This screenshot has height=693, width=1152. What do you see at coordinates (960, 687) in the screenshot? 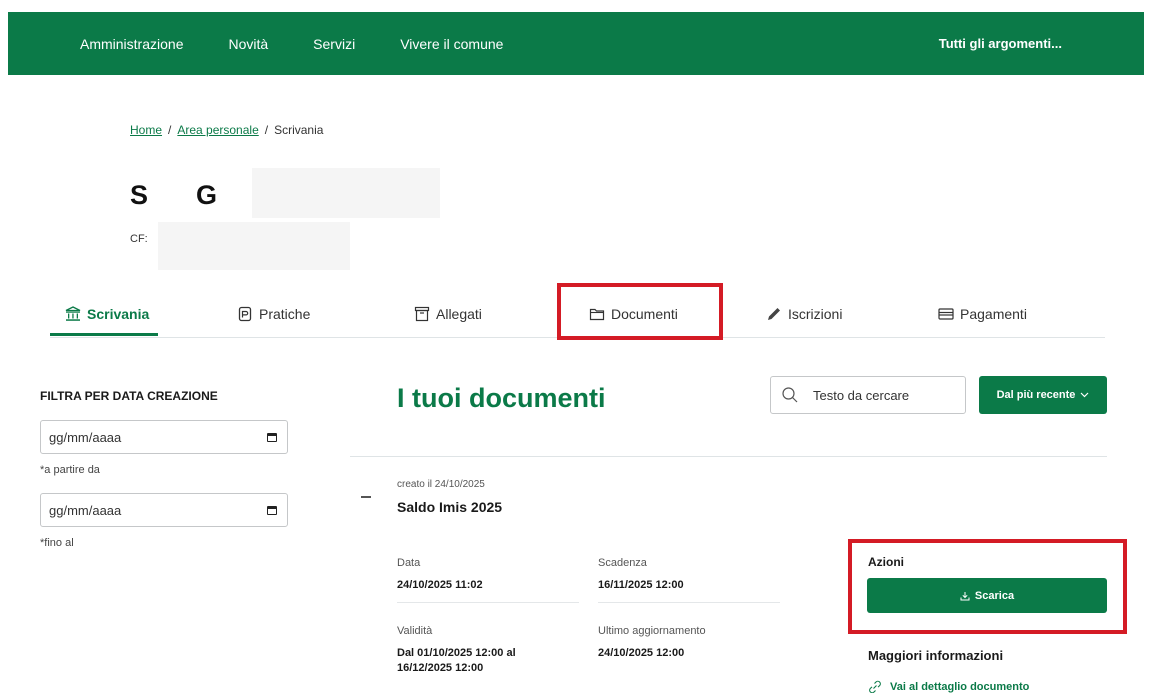
I see `detail-link-label: Vai al dettaglio documento` at bounding box center [960, 687].